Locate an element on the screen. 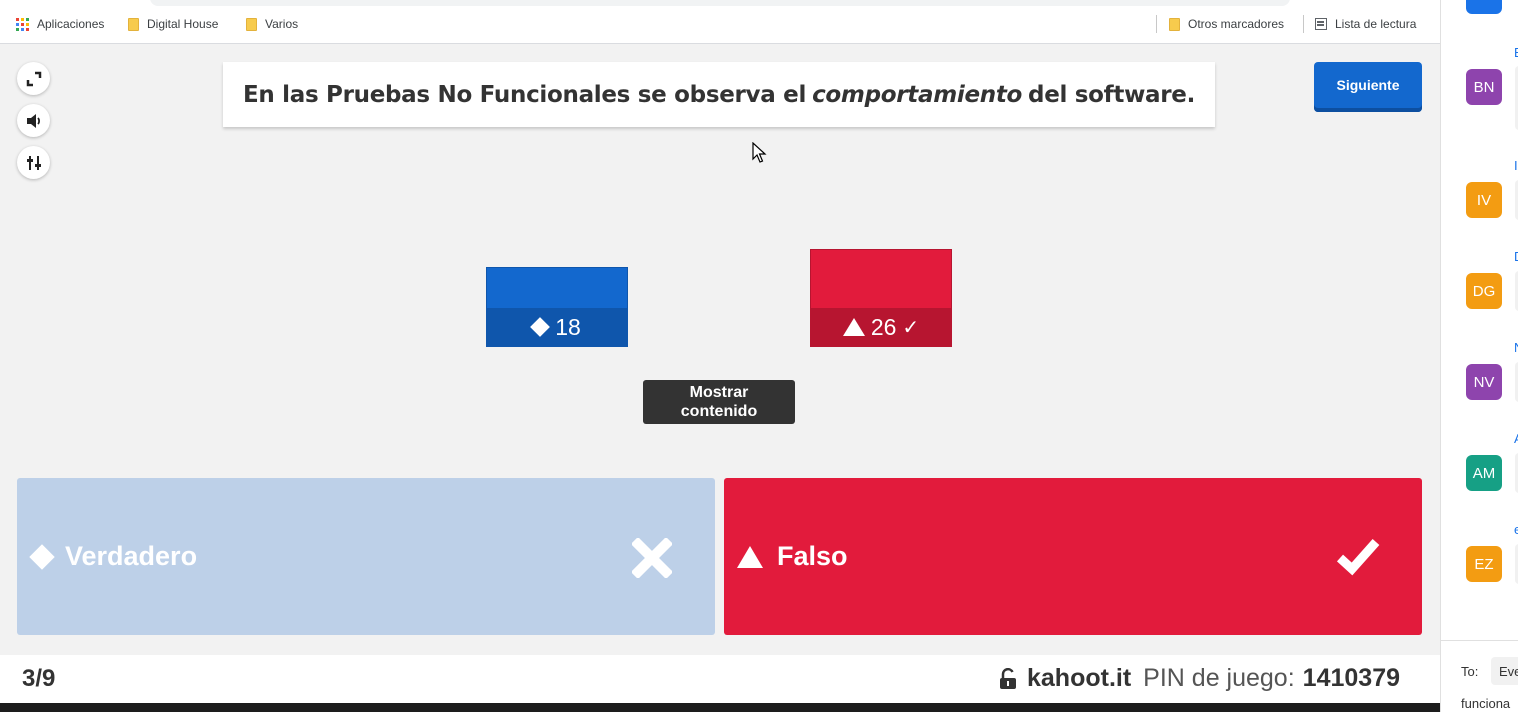  answer-label: Verdadero is located at coordinates (131, 556).